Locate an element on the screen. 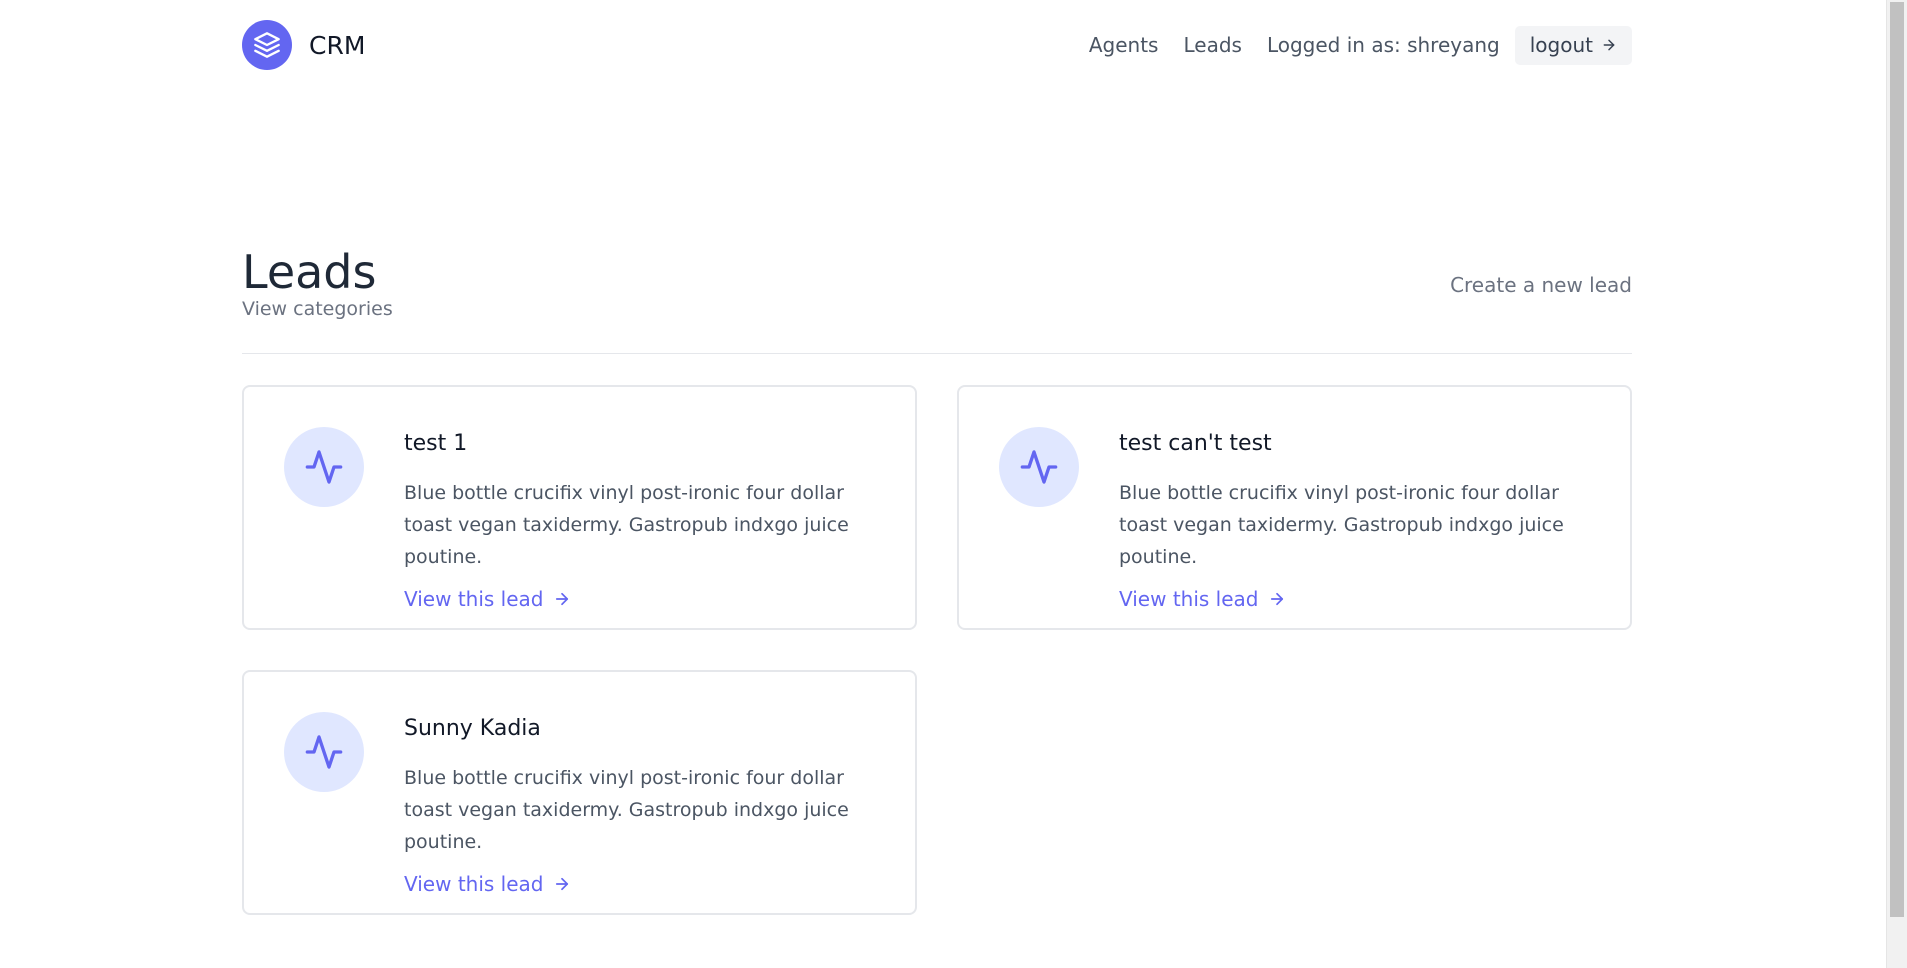 This screenshot has width=1907, height=968. nav-leads-link: Leads is located at coordinates (1212, 45).